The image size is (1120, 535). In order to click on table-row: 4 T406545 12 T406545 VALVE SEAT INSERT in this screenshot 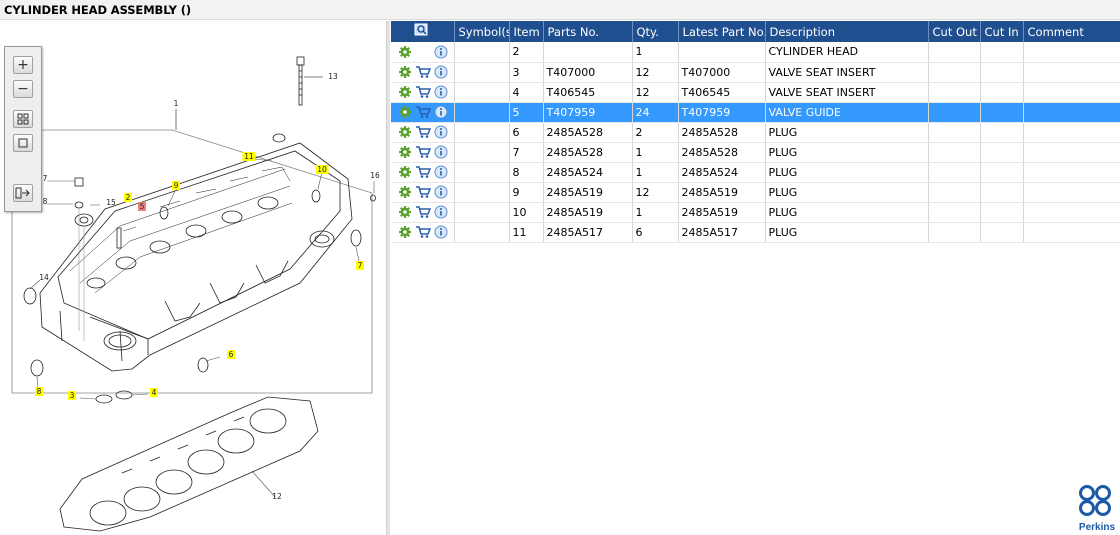, I will do `click(755, 92)`.